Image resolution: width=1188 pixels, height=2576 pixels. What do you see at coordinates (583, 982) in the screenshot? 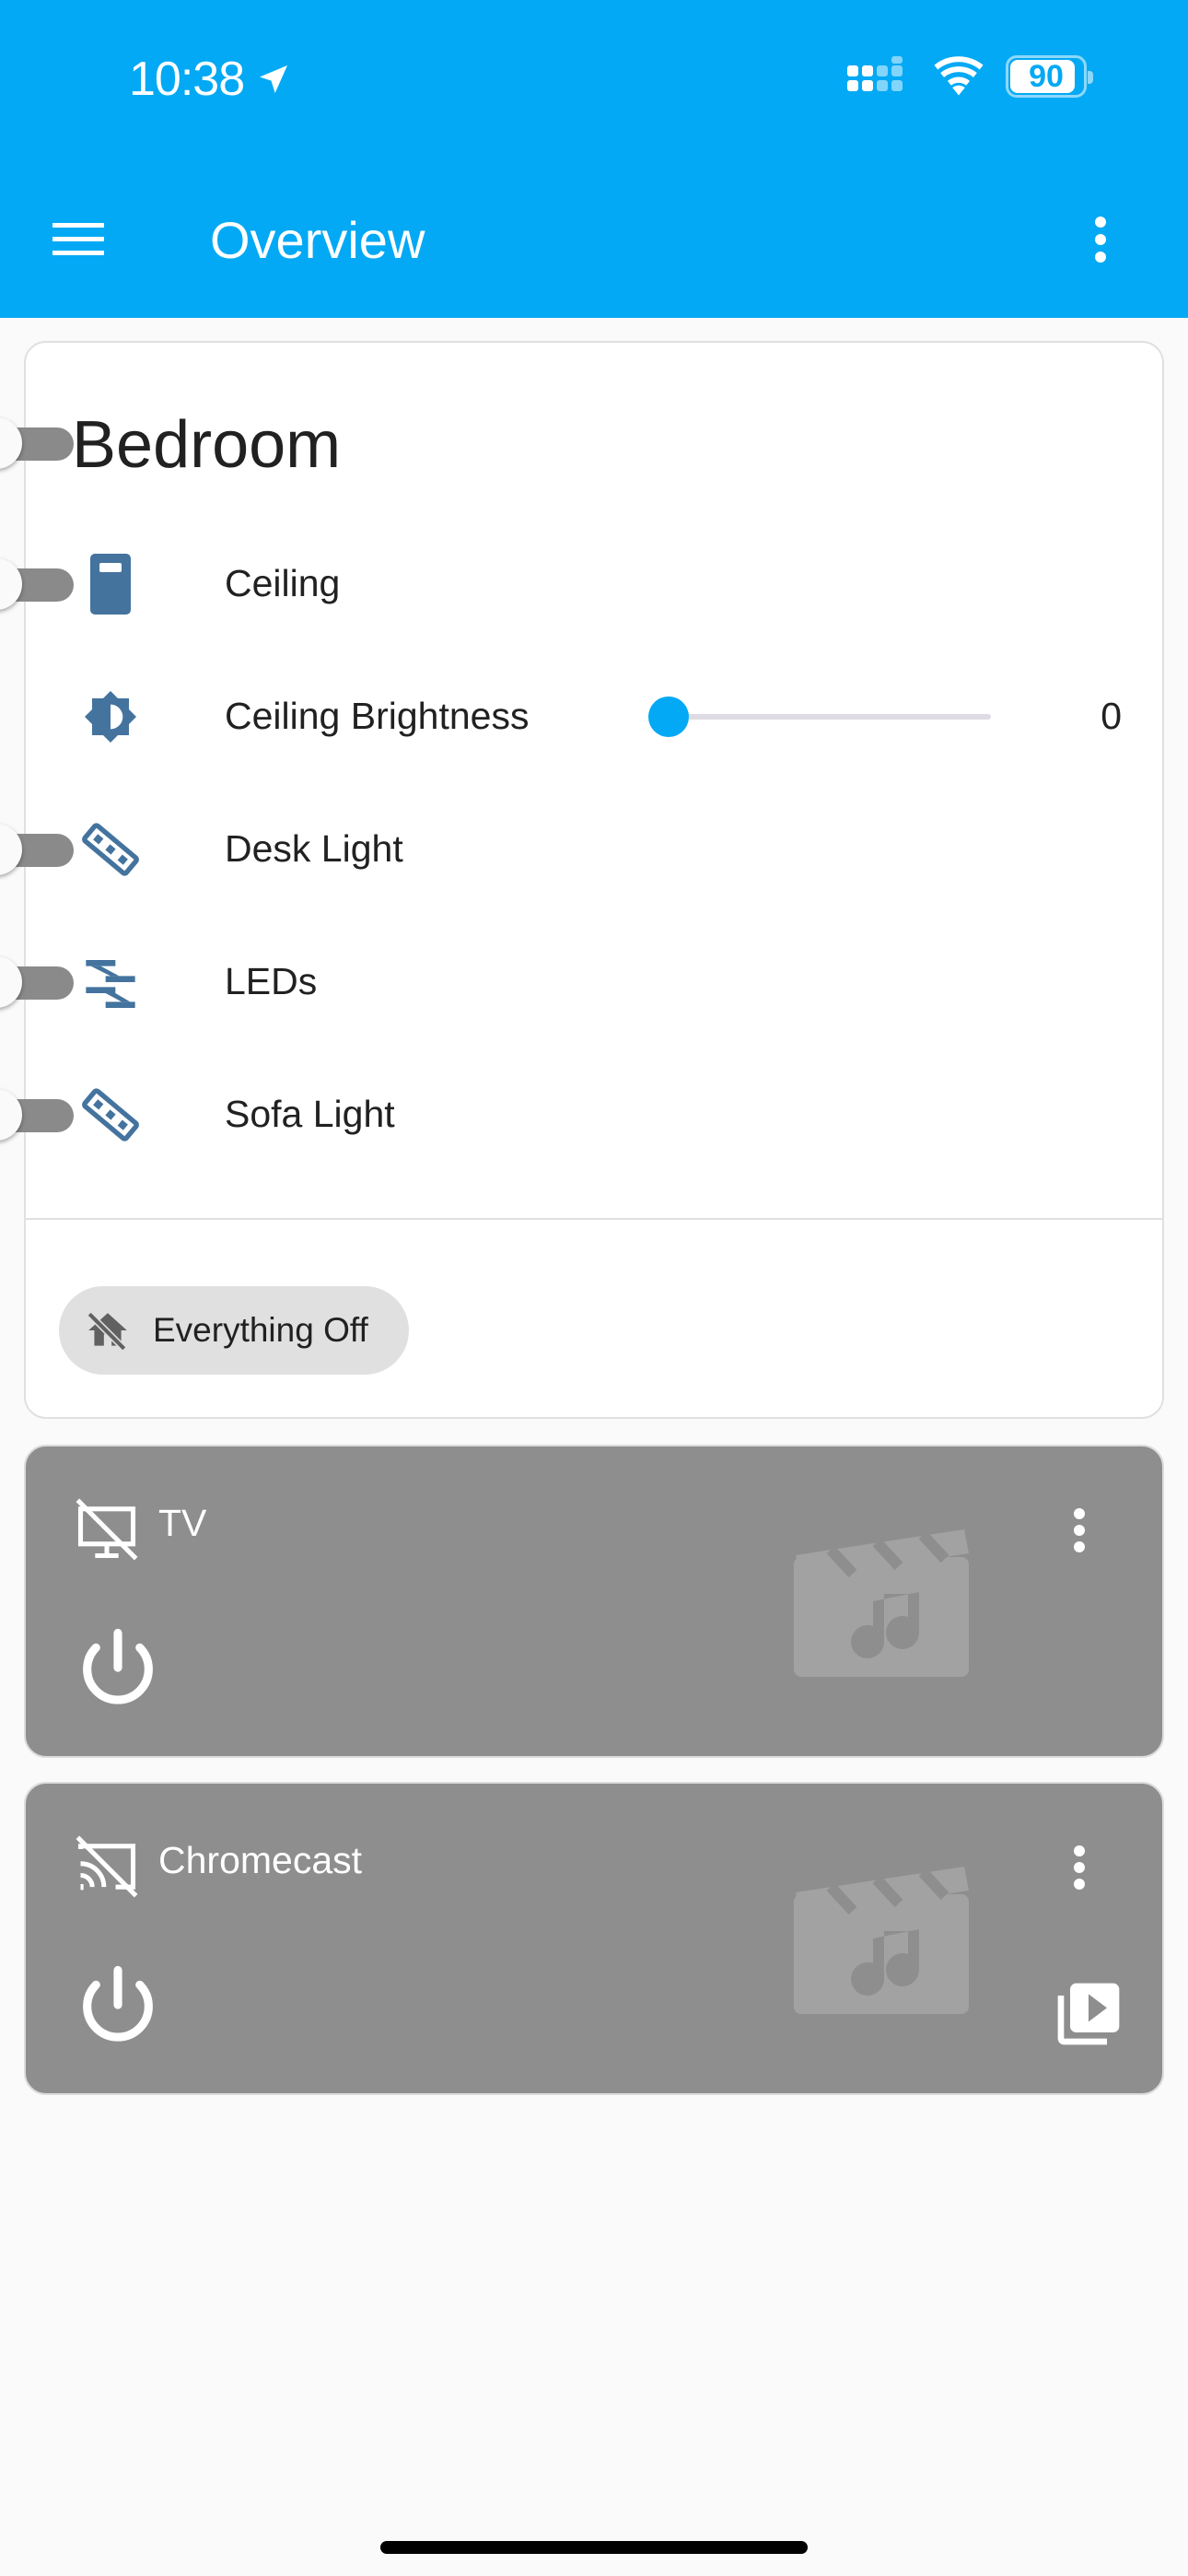
I see `entity-row-leds: LEDs` at bounding box center [583, 982].